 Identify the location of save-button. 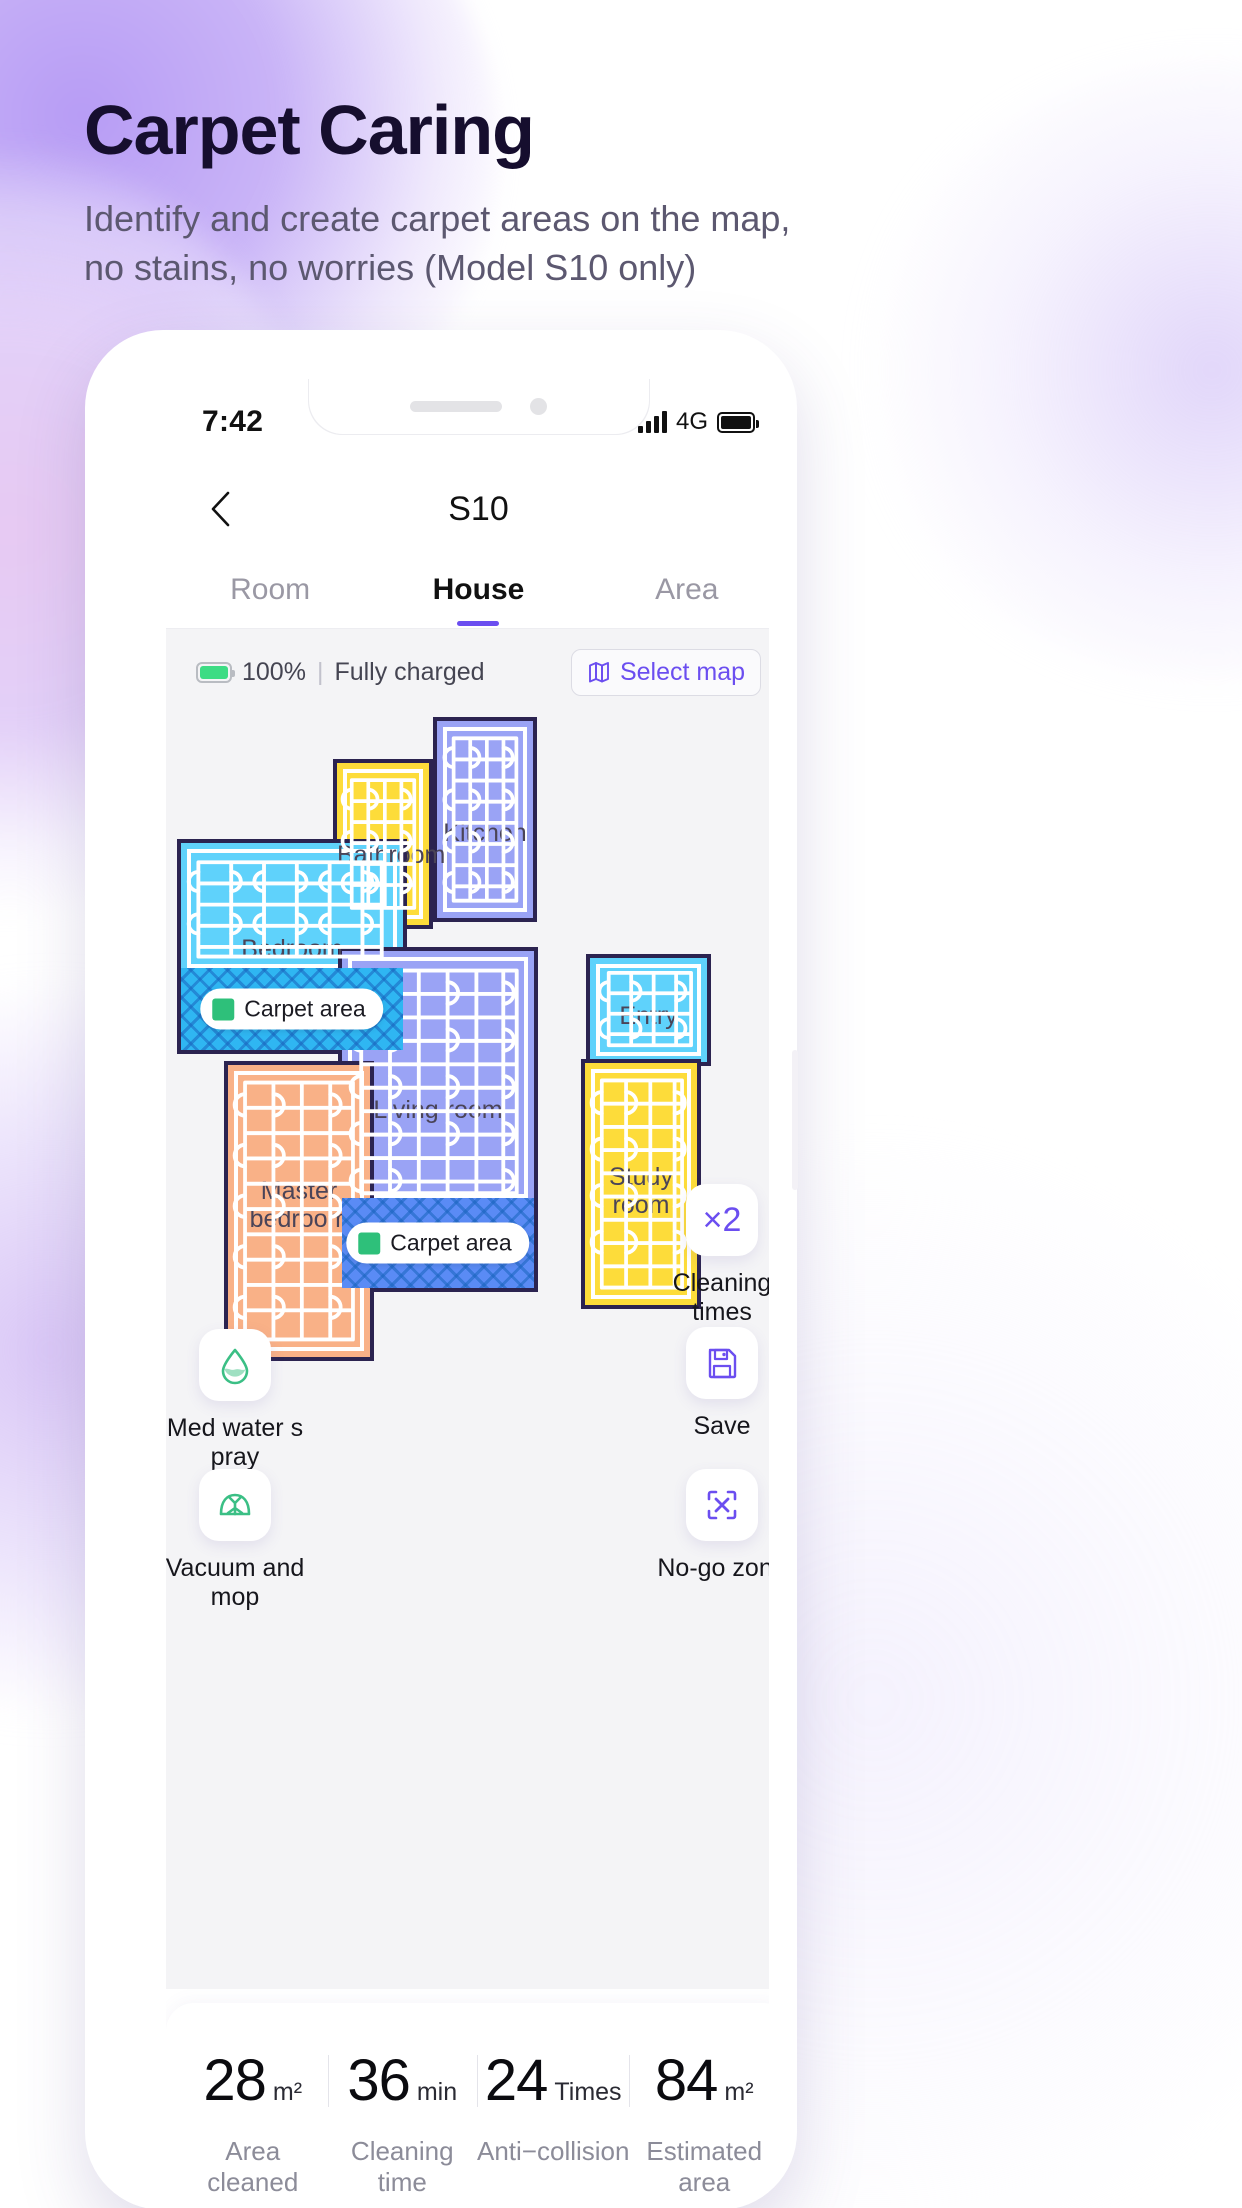
(722, 1363).